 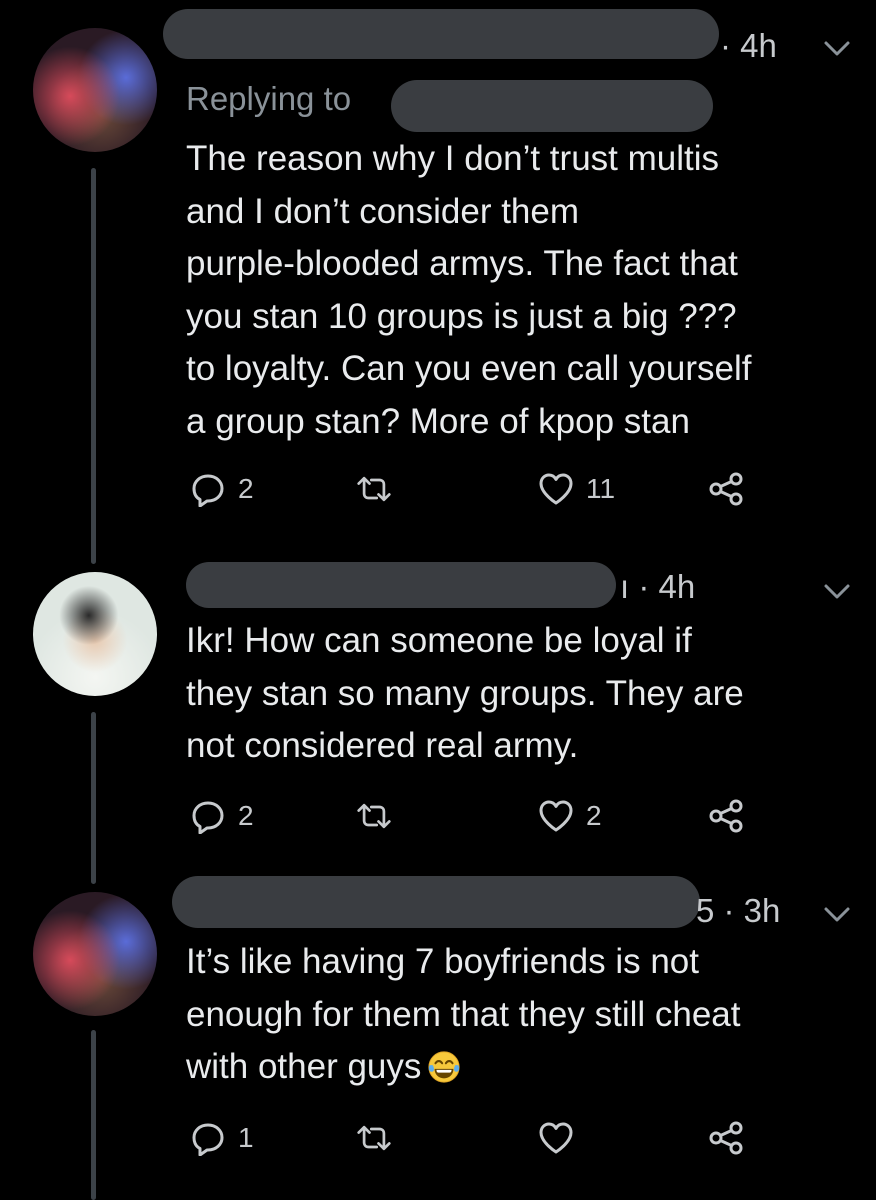 I want to click on reply-count: 1, so click(x=246, y=1137).